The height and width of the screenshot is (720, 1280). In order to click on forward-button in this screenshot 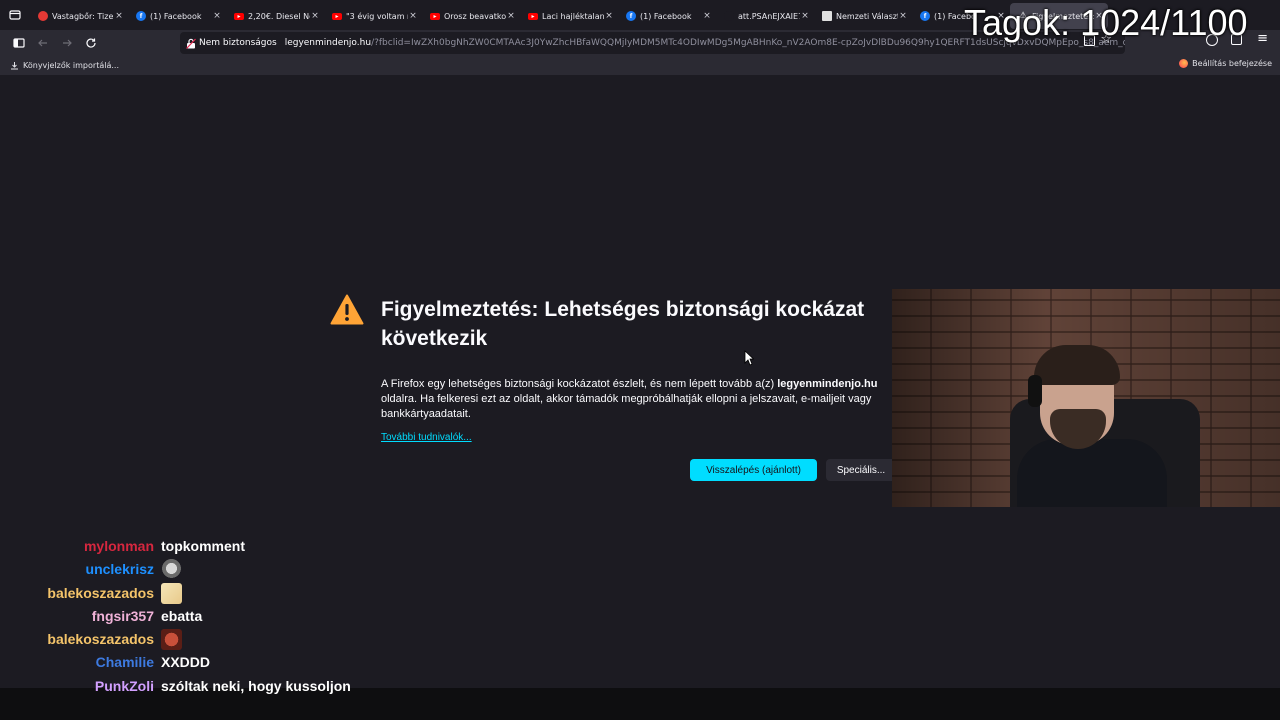, I will do `click(67, 43)`.